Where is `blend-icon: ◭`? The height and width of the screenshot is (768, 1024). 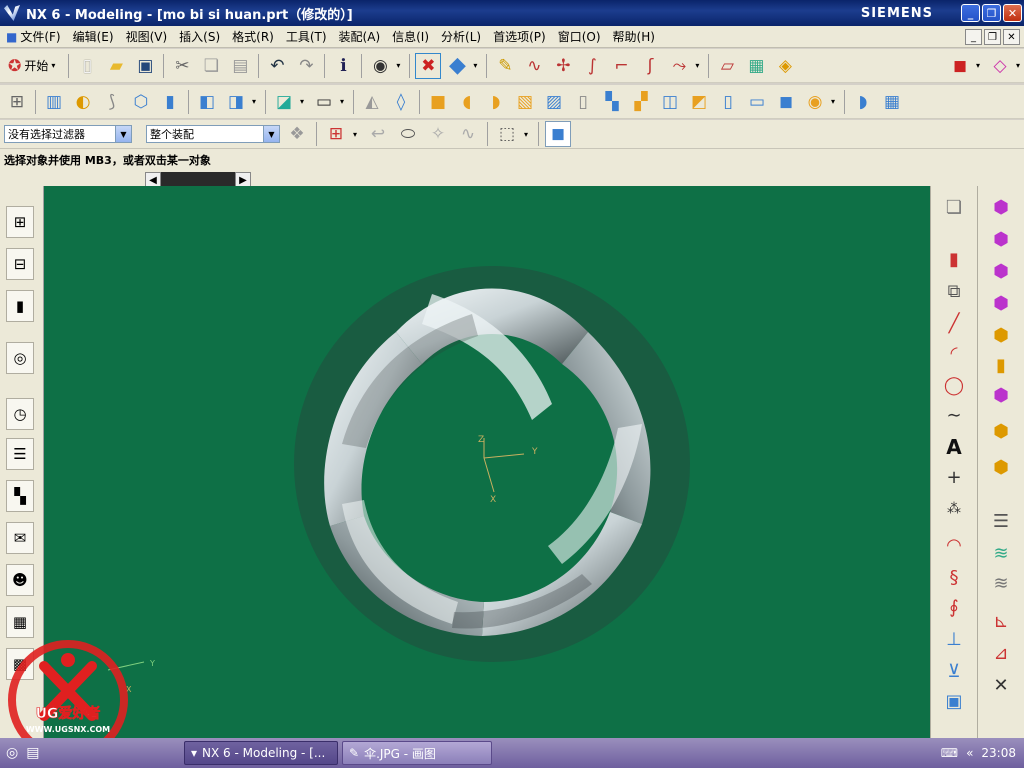
blend-icon: ◭ is located at coordinates (372, 102).